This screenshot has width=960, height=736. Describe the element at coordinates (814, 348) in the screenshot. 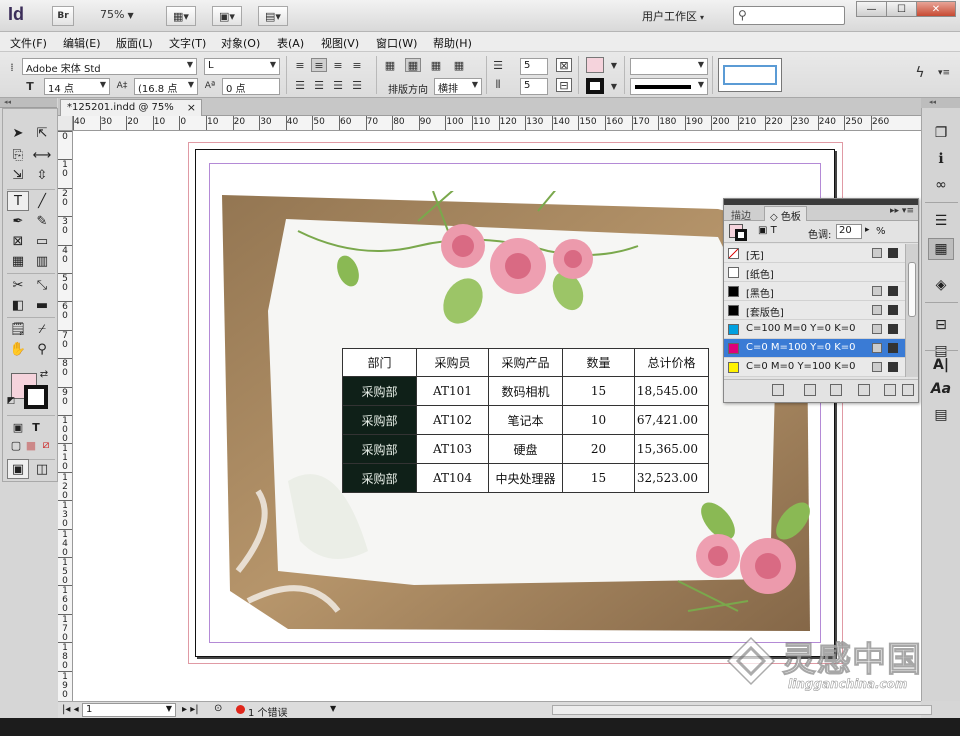

I see `swatch-row: C=0 M=100 Y=0 K=0` at that location.